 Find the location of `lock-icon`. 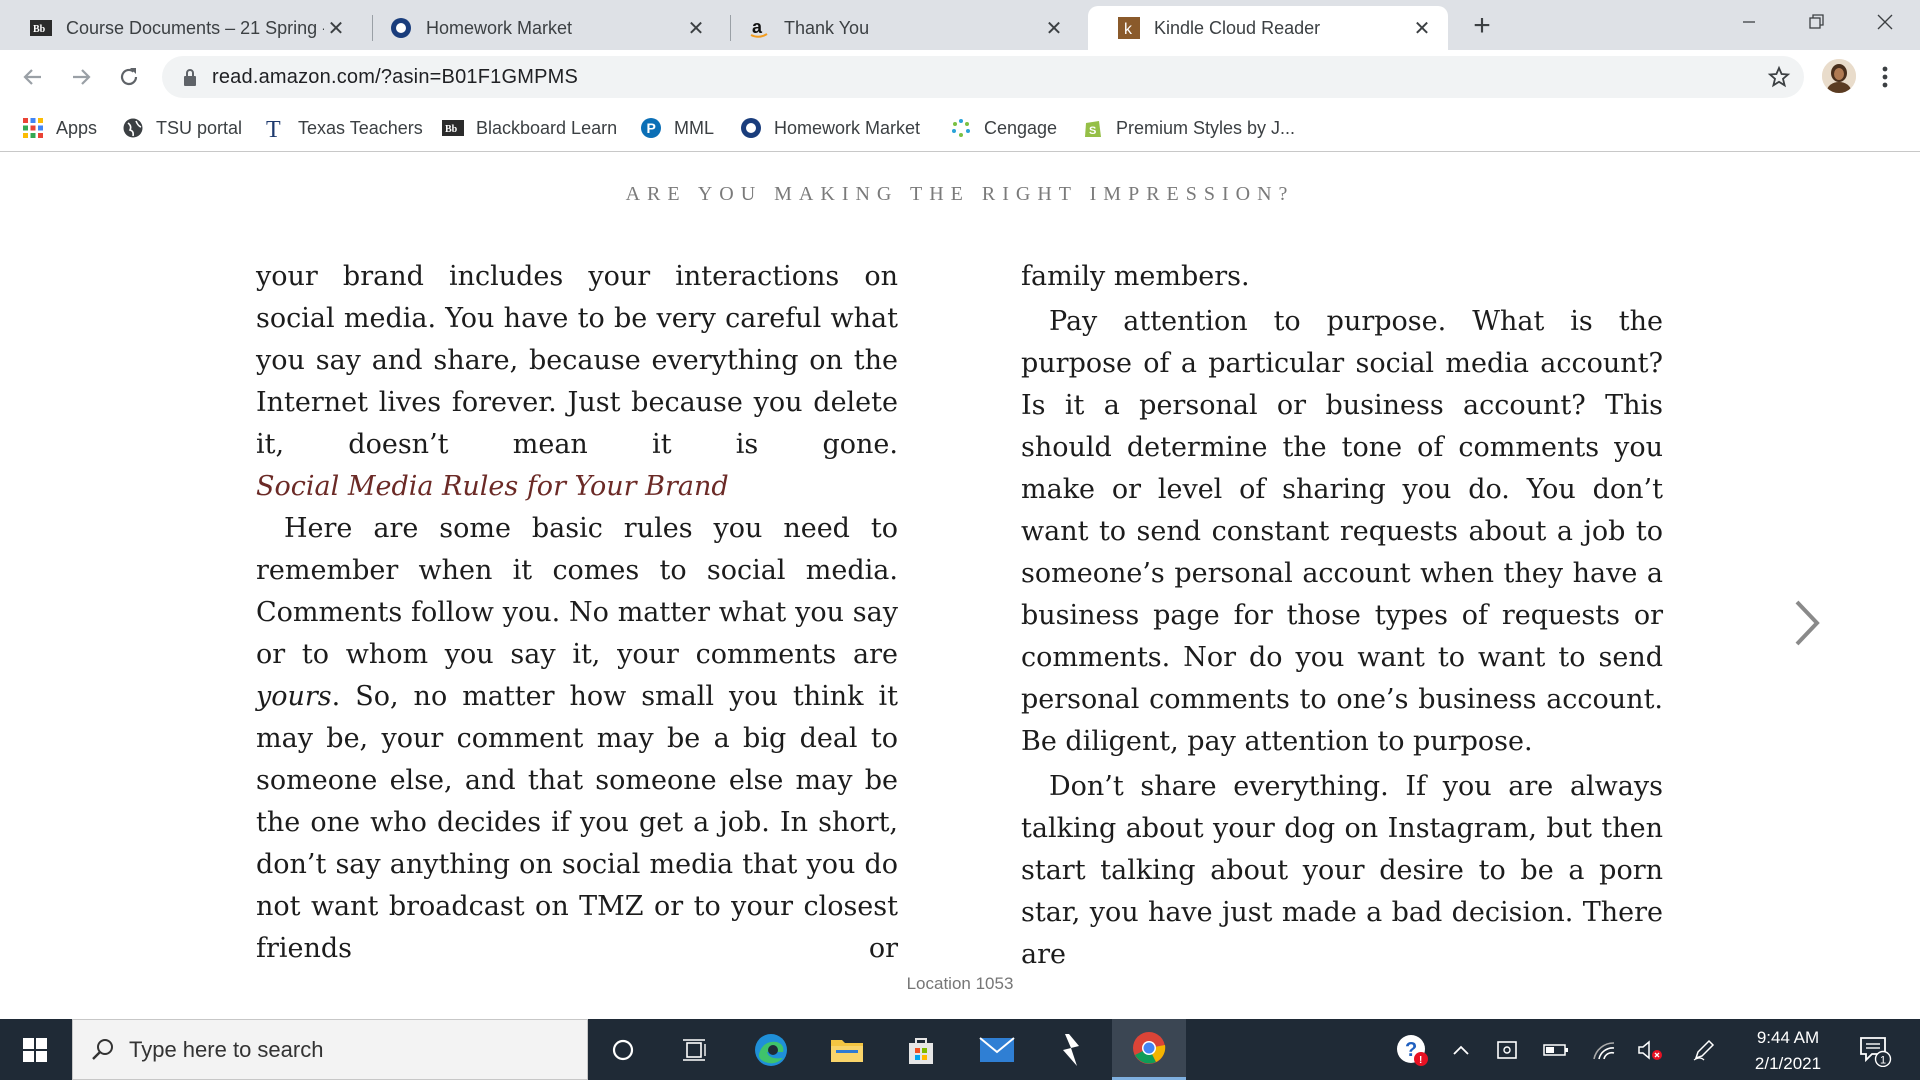

lock-icon is located at coordinates (190, 77).